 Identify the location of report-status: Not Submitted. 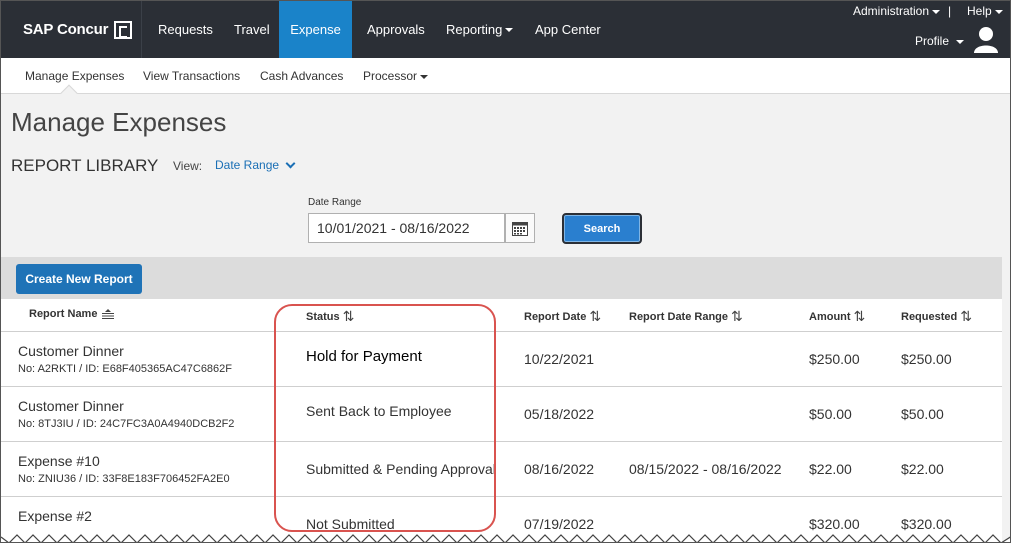
(350, 524).